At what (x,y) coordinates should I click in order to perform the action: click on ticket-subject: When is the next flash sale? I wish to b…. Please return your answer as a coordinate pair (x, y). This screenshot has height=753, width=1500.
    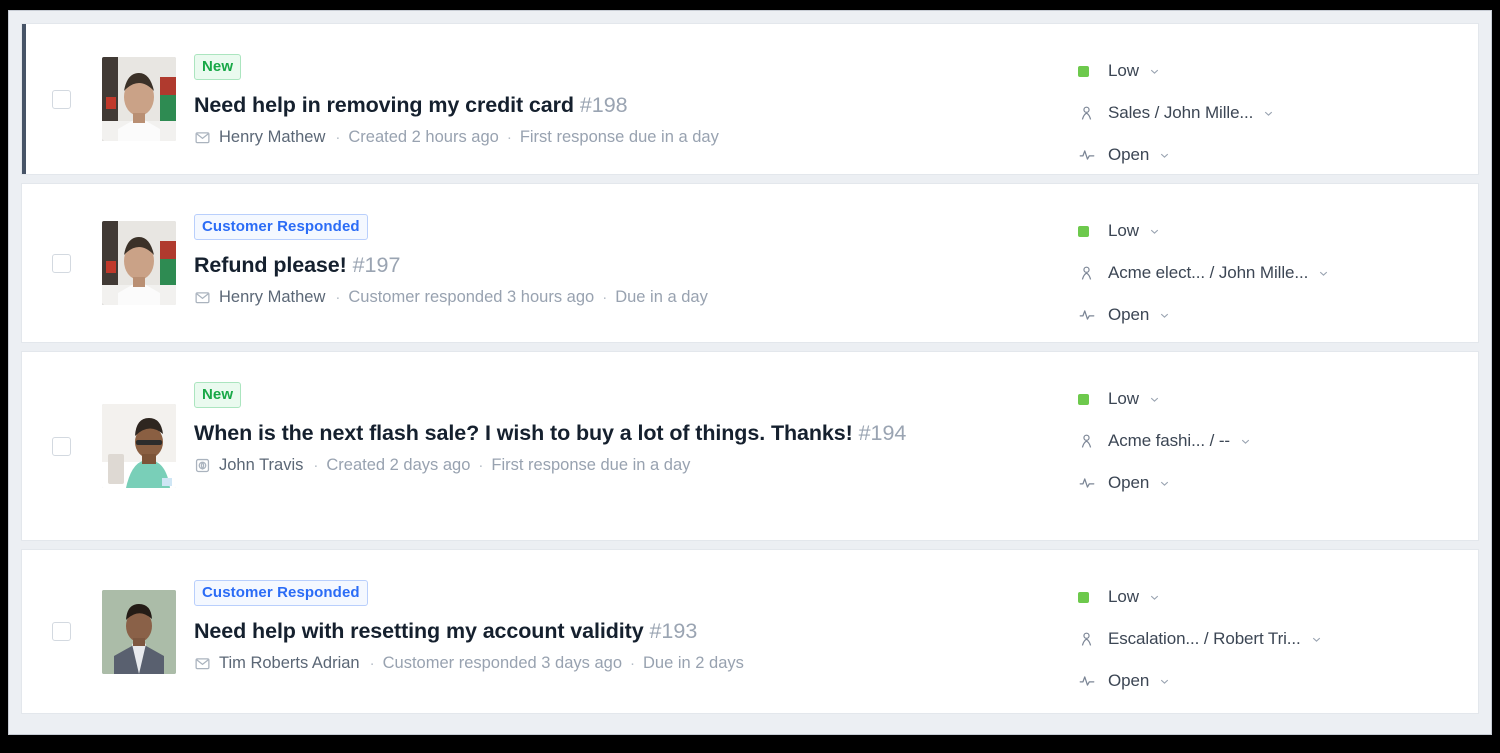
    Looking at the image, I should click on (626, 433).